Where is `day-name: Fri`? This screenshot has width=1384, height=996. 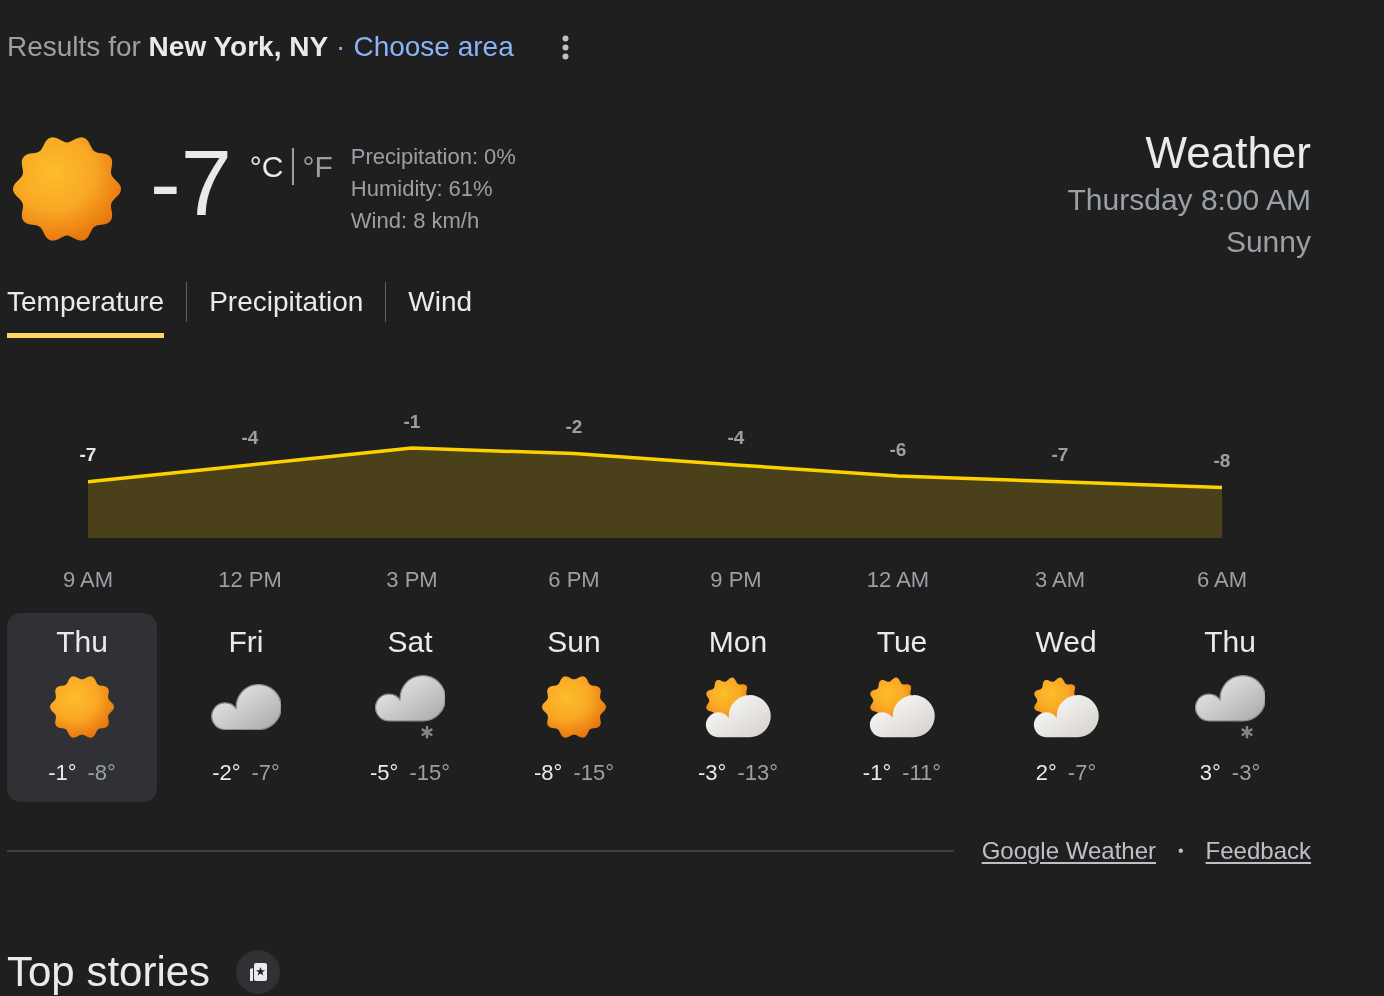
day-name: Fri is located at coordinates (246, 642).